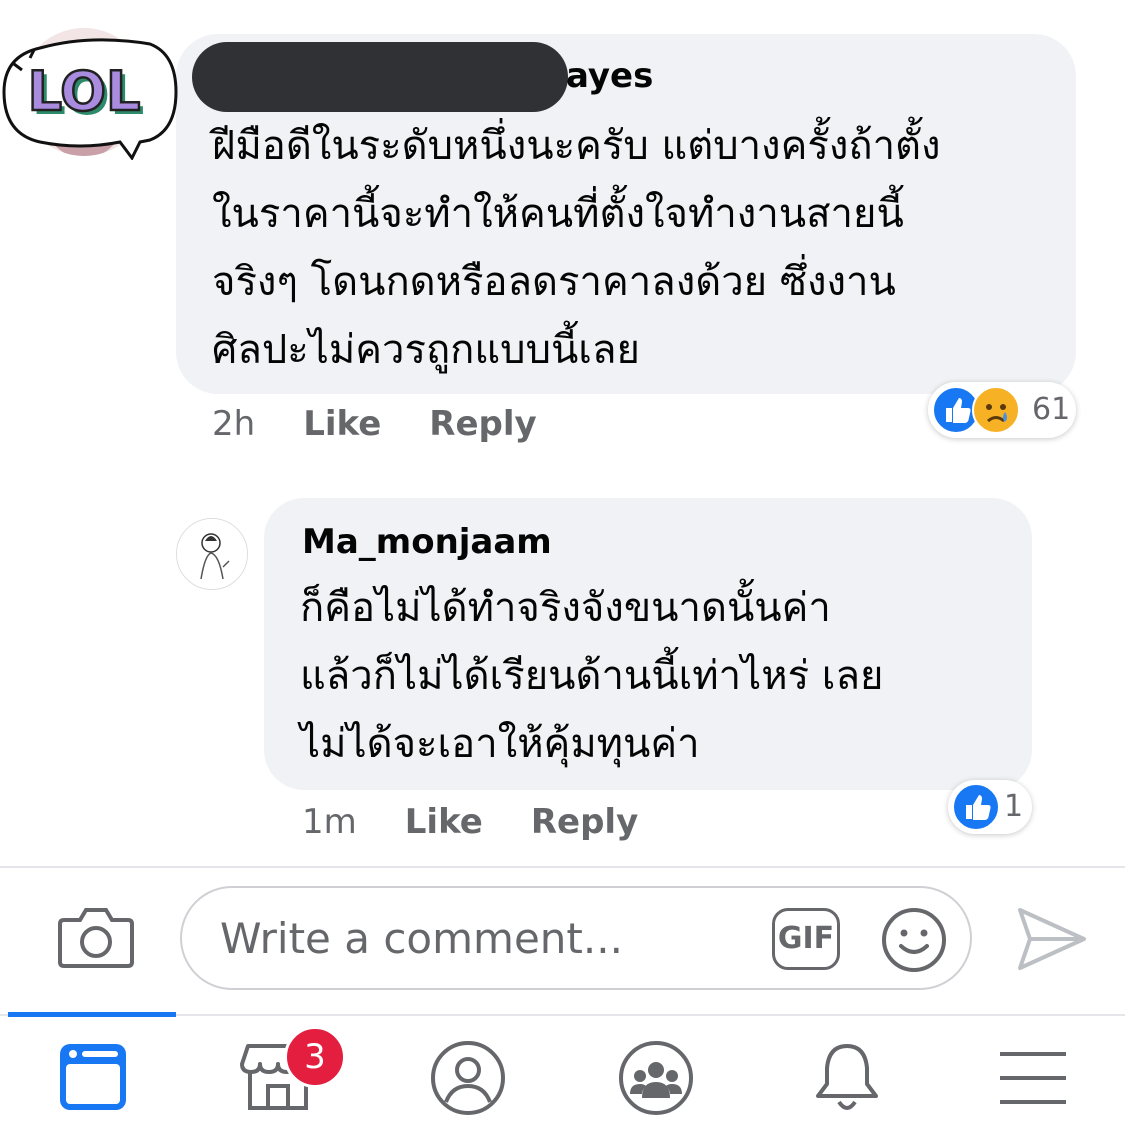 The width and height of the screenshot is (1125, 1143). Describe the element at coordinates (494, 822) in the screenshot. I see `comment-meta: 1m Like Reply` at that location.